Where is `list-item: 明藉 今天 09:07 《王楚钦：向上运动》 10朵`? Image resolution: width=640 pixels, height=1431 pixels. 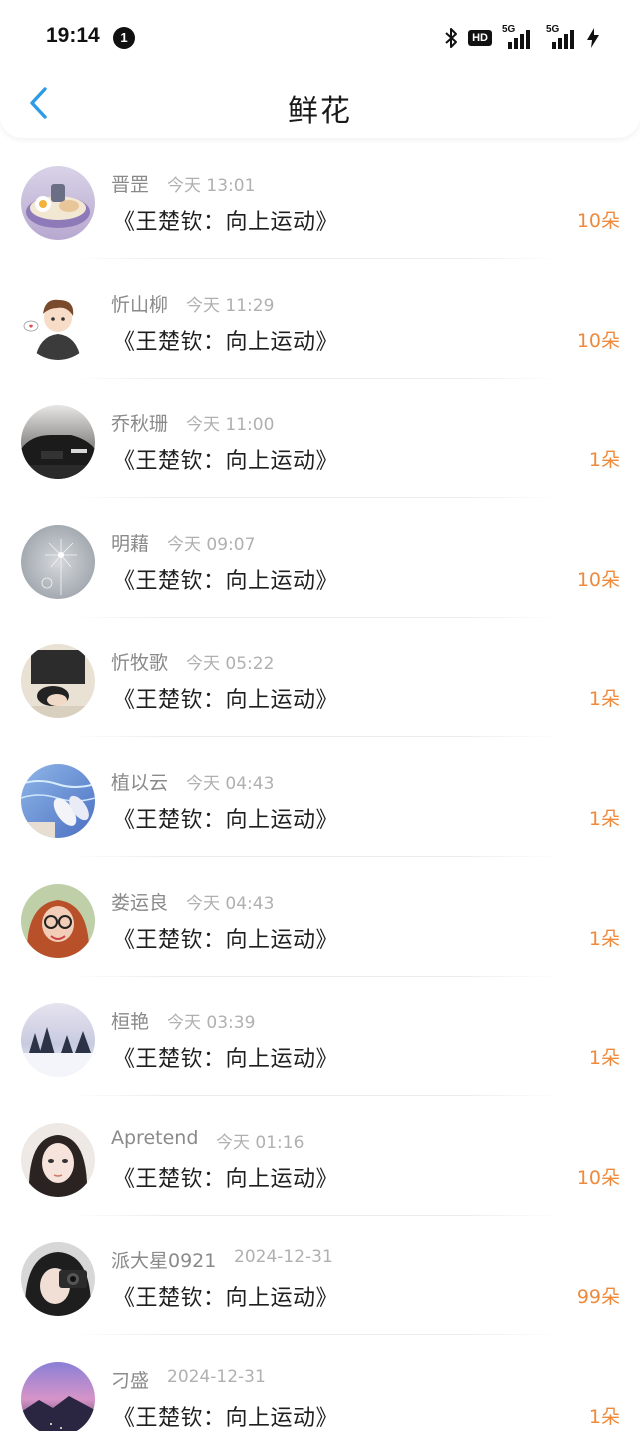
list-item: 明藉 今天 09:07 《王楚钦：向上运动》 10朵 is located at coordinates (320, 569).